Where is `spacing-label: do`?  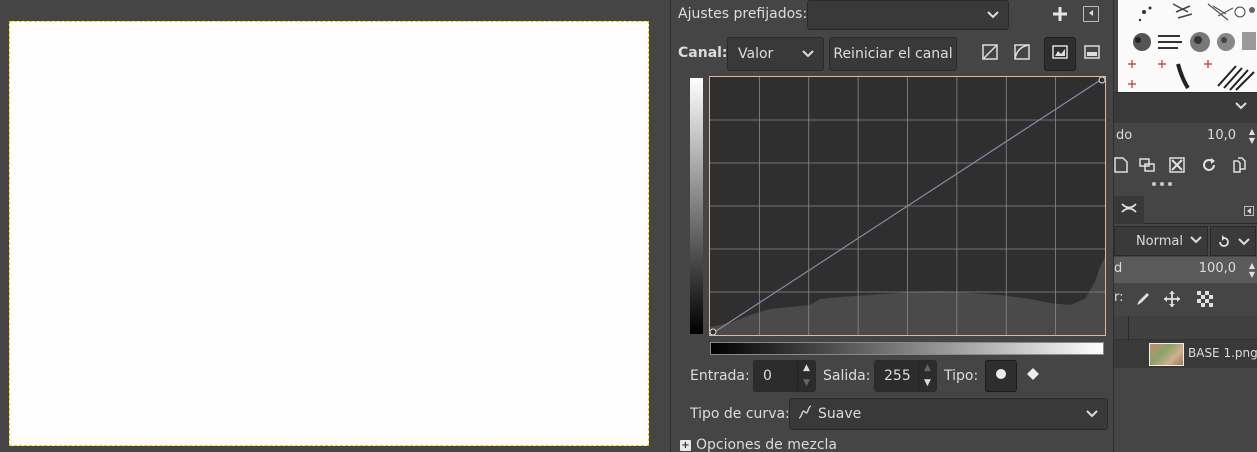 spacing-label: do is located at coordinates (1124, 135).